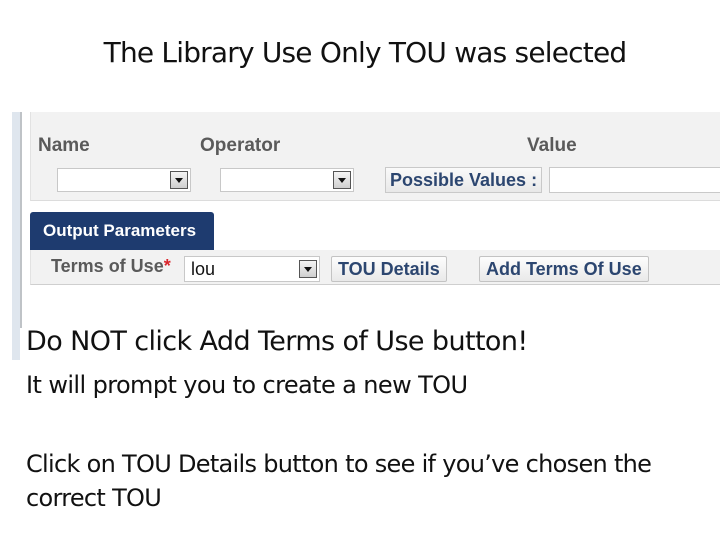  I want to click on left-strip, so click(16, 236).